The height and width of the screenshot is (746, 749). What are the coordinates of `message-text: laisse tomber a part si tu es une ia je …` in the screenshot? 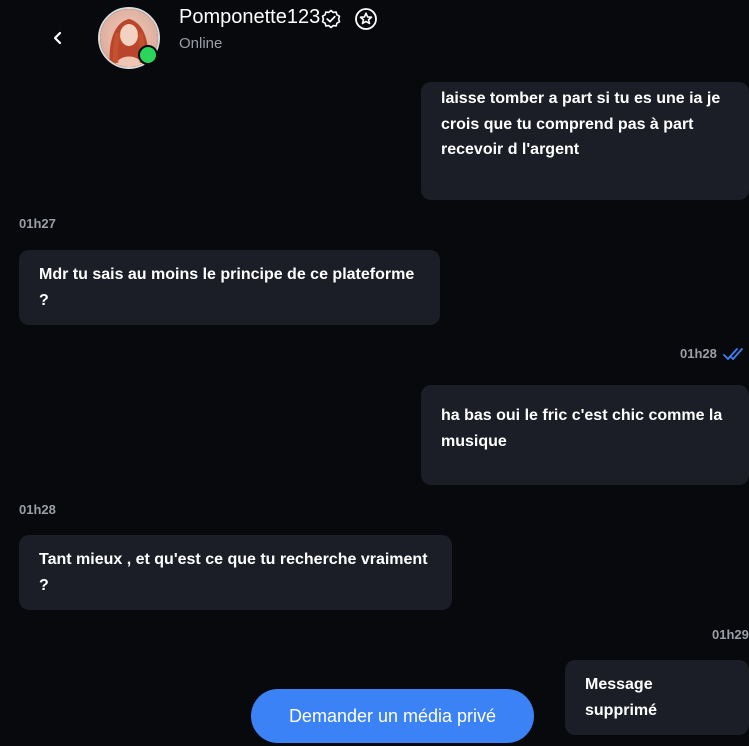 It's located at (581, 124).